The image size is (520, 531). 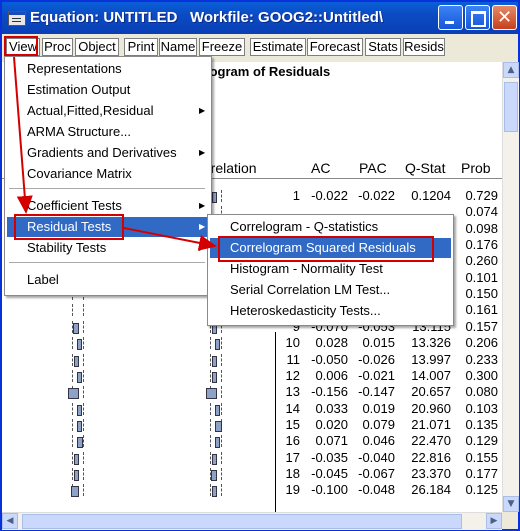 I want to click on annotation-arrows, so click(x=115, y=153).